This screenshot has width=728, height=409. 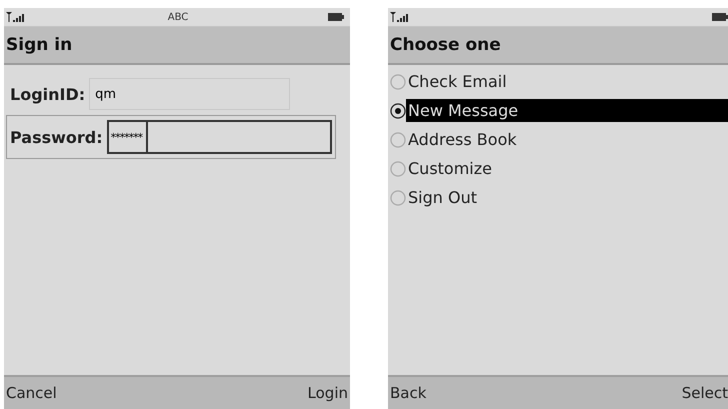 What do you see at coordinates (39, 45) in the screenshot?
I see `screen-title: Sign in` at bounding box center [39, 45].